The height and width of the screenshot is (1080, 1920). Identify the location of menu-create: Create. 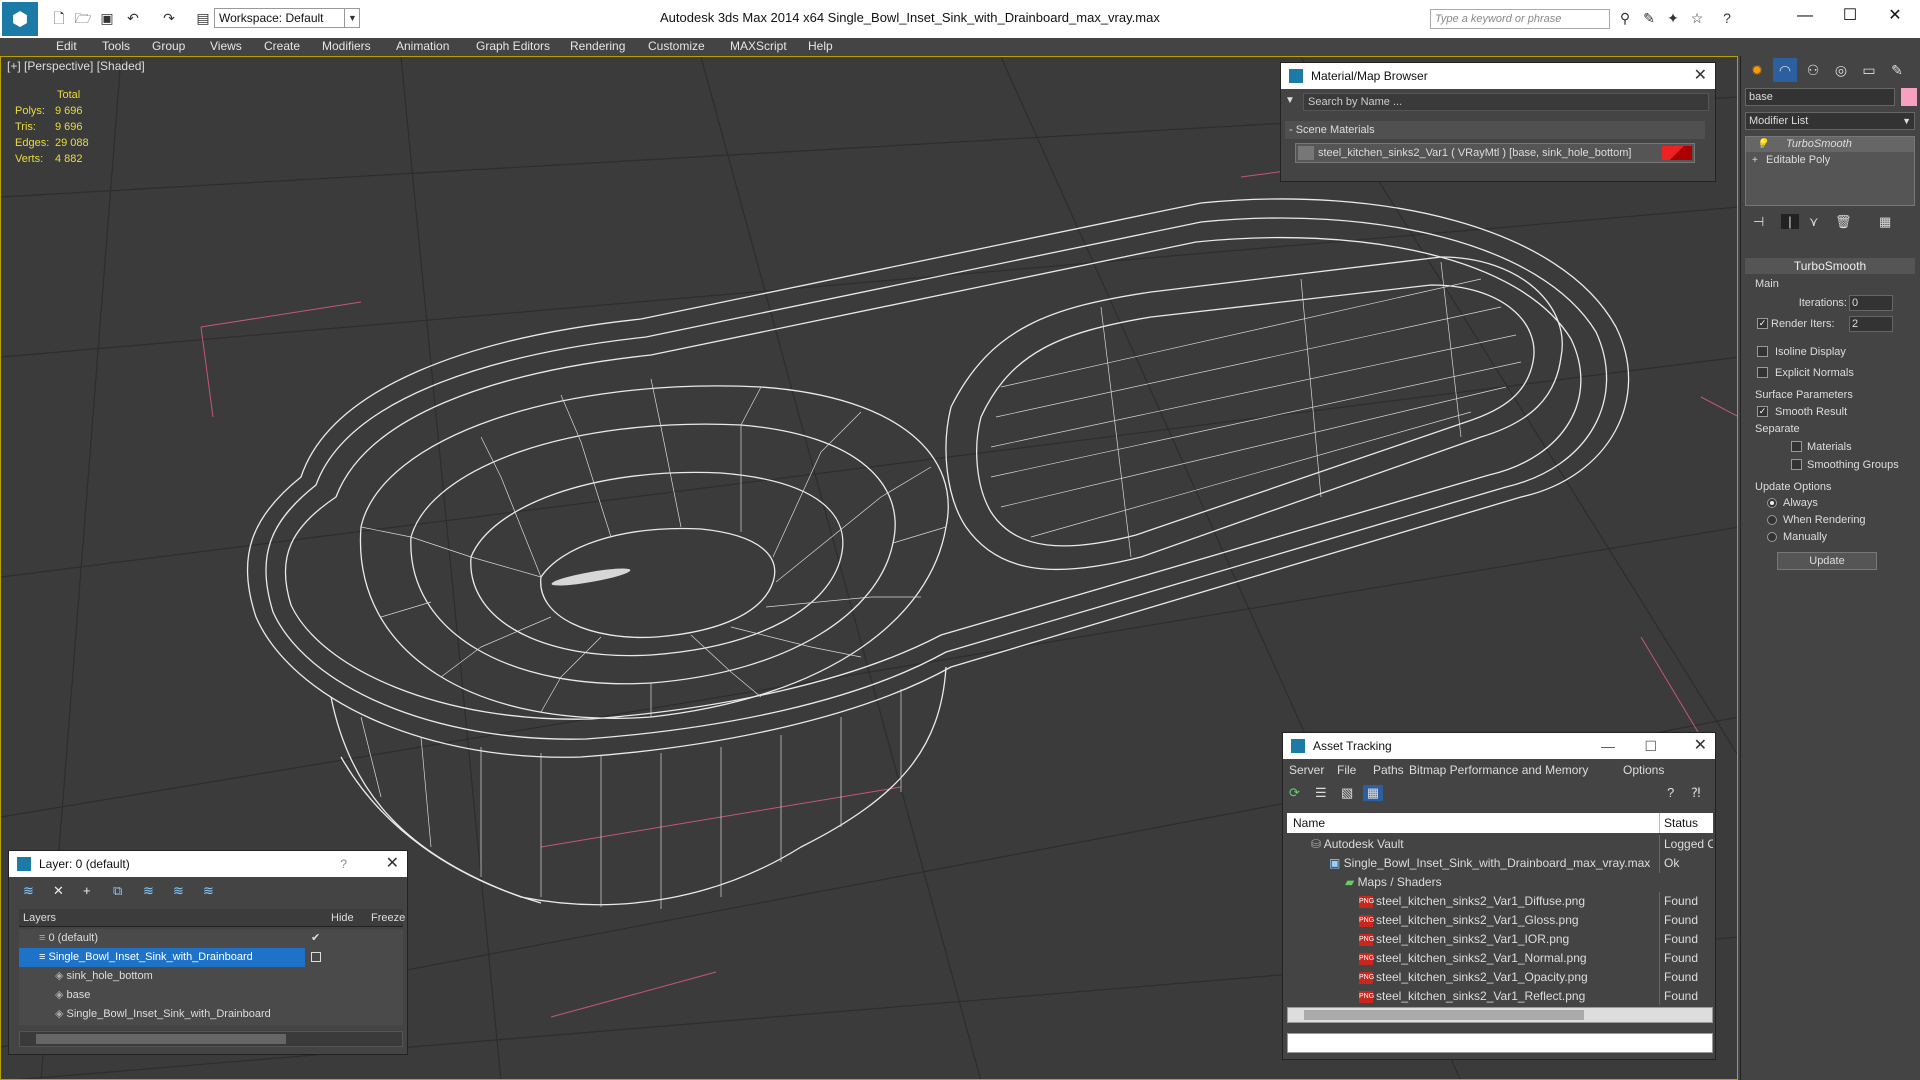
(282, 46).